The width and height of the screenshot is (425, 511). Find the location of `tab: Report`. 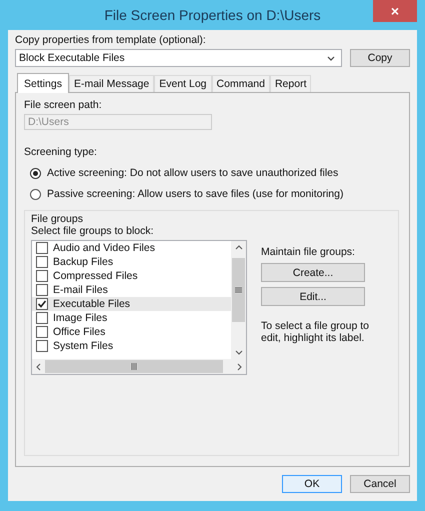

tab: Report is located at coordinates (291, 83).